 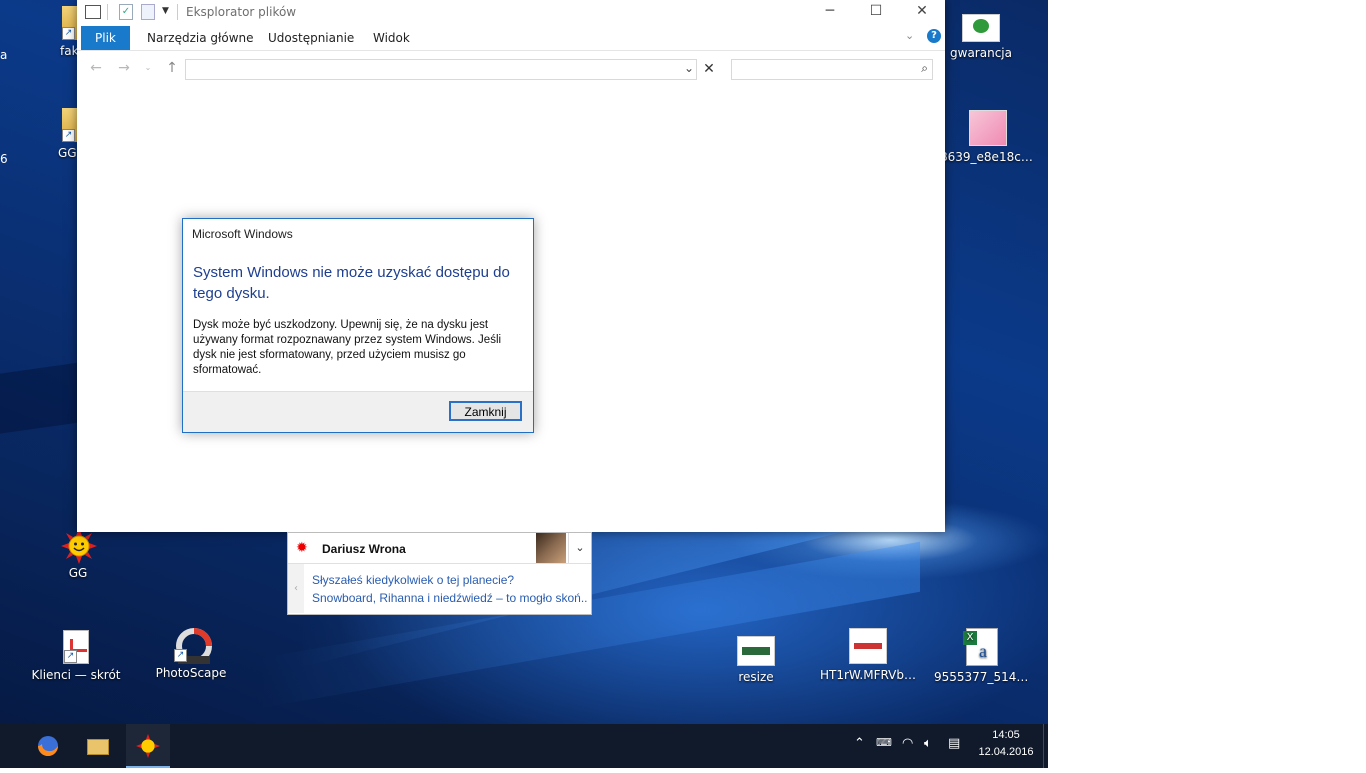 I want to click on desktop-icon-photoscape: ↗ PhotoScape, so click(x=191, y=654).